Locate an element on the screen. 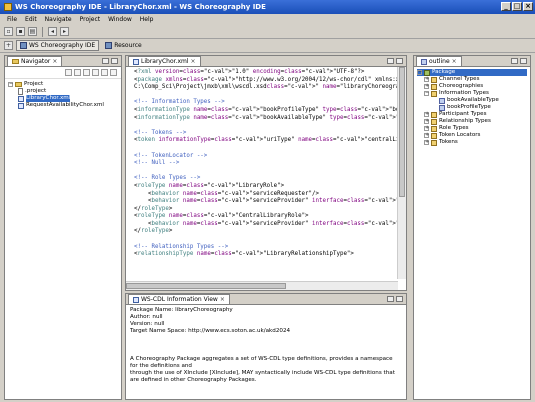  close-button: × is located at coordinates (528, 6).